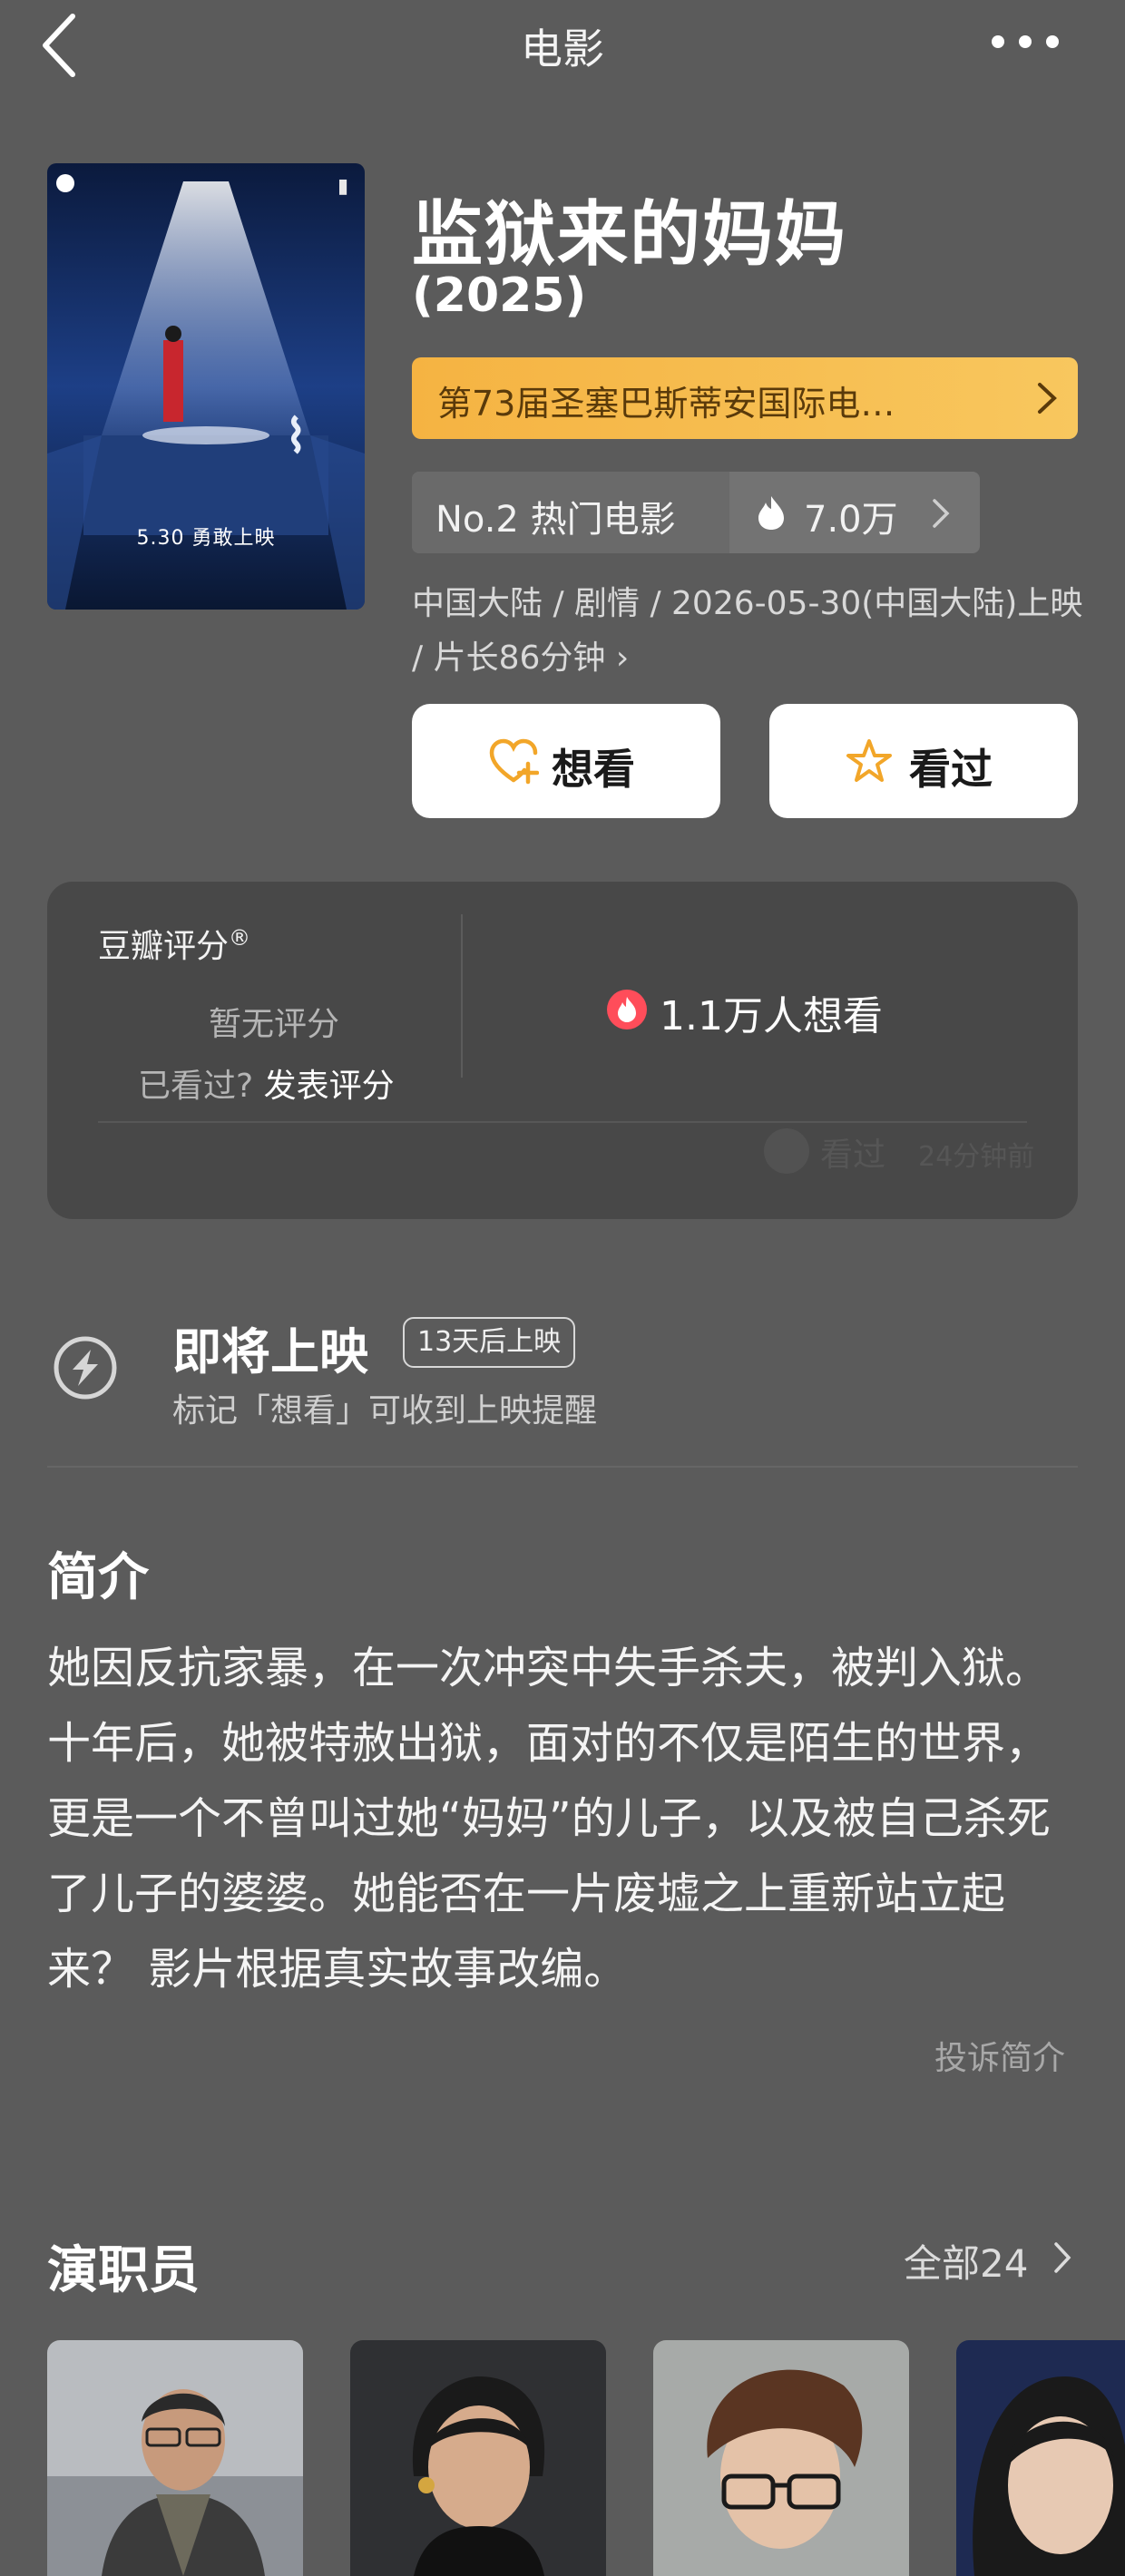 The image size is (1125, 2576). What do you see at coordinates (514, 761) in the screenshot?
I see `heart-plus-icon` at bounding box center [514, 761].